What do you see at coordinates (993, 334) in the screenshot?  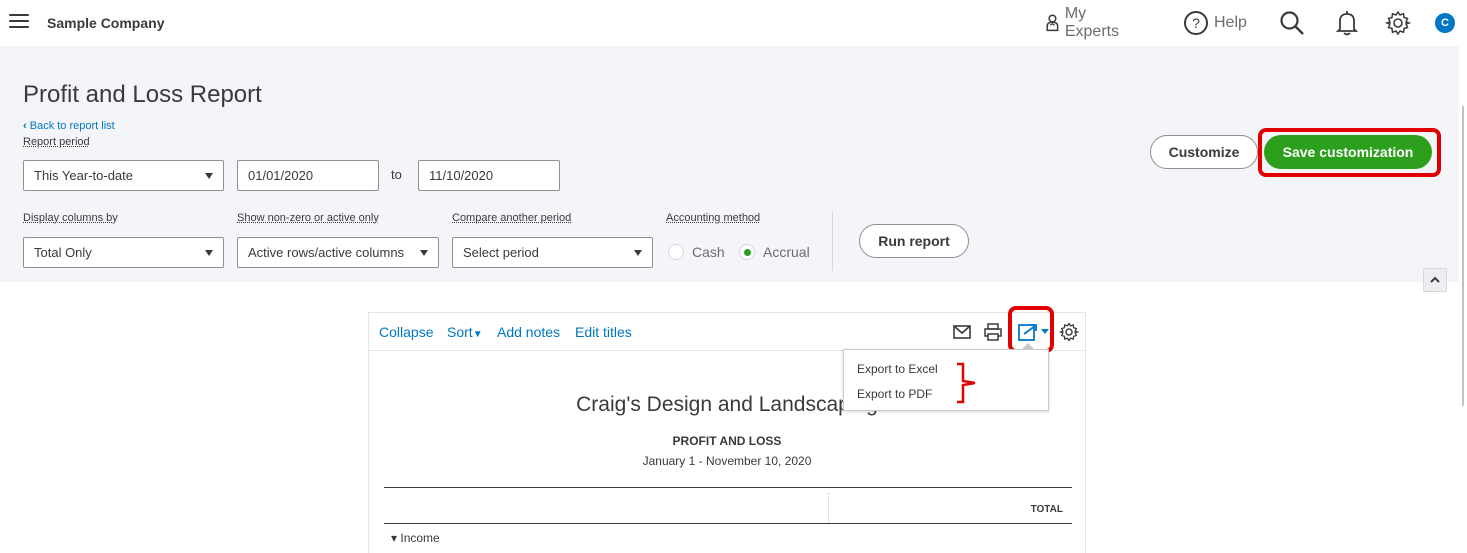 I see `print-icon` at bounding box center [993, 334].